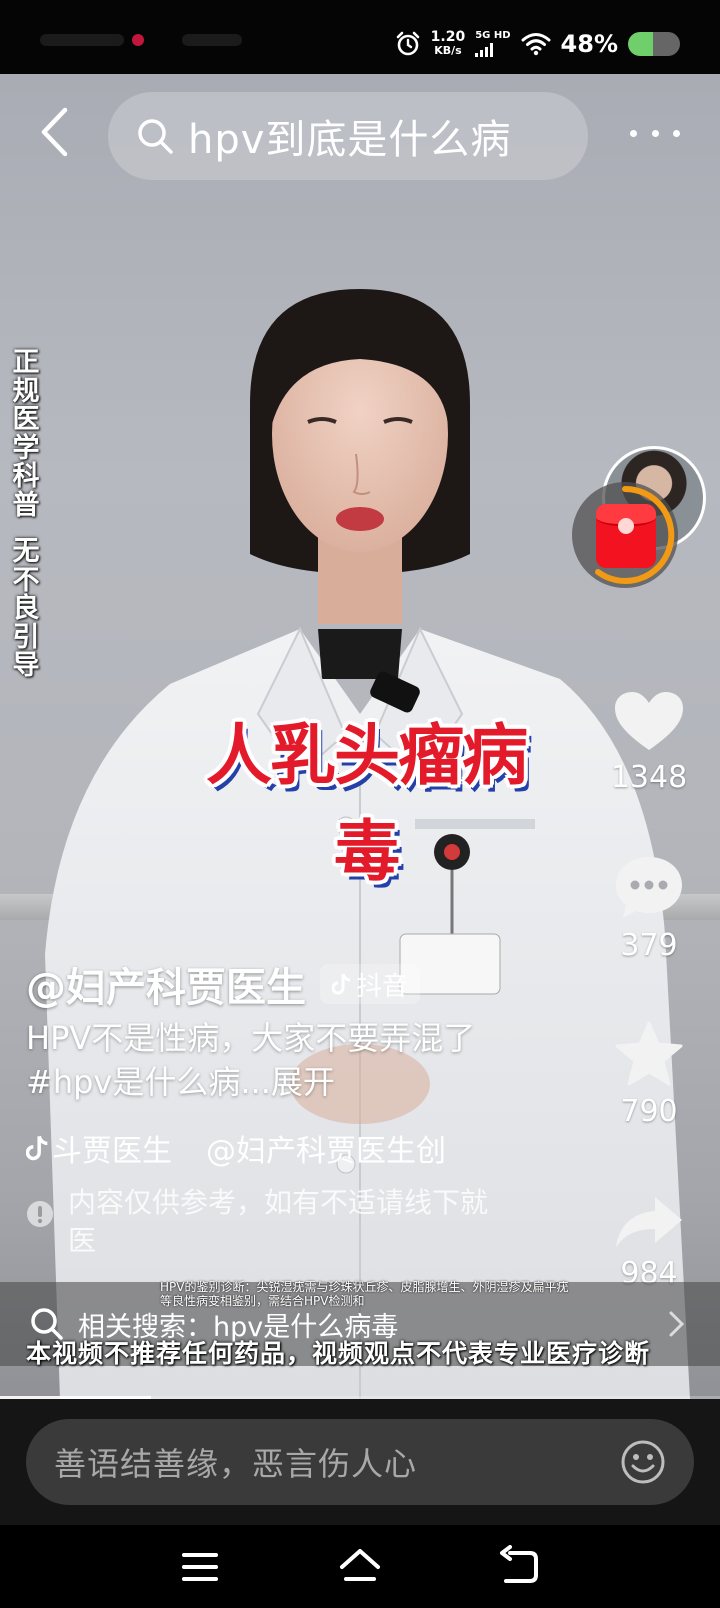 The height and width of the screenshot is (1608, 720). I want to click on wifi-icon, so click(536, 44).